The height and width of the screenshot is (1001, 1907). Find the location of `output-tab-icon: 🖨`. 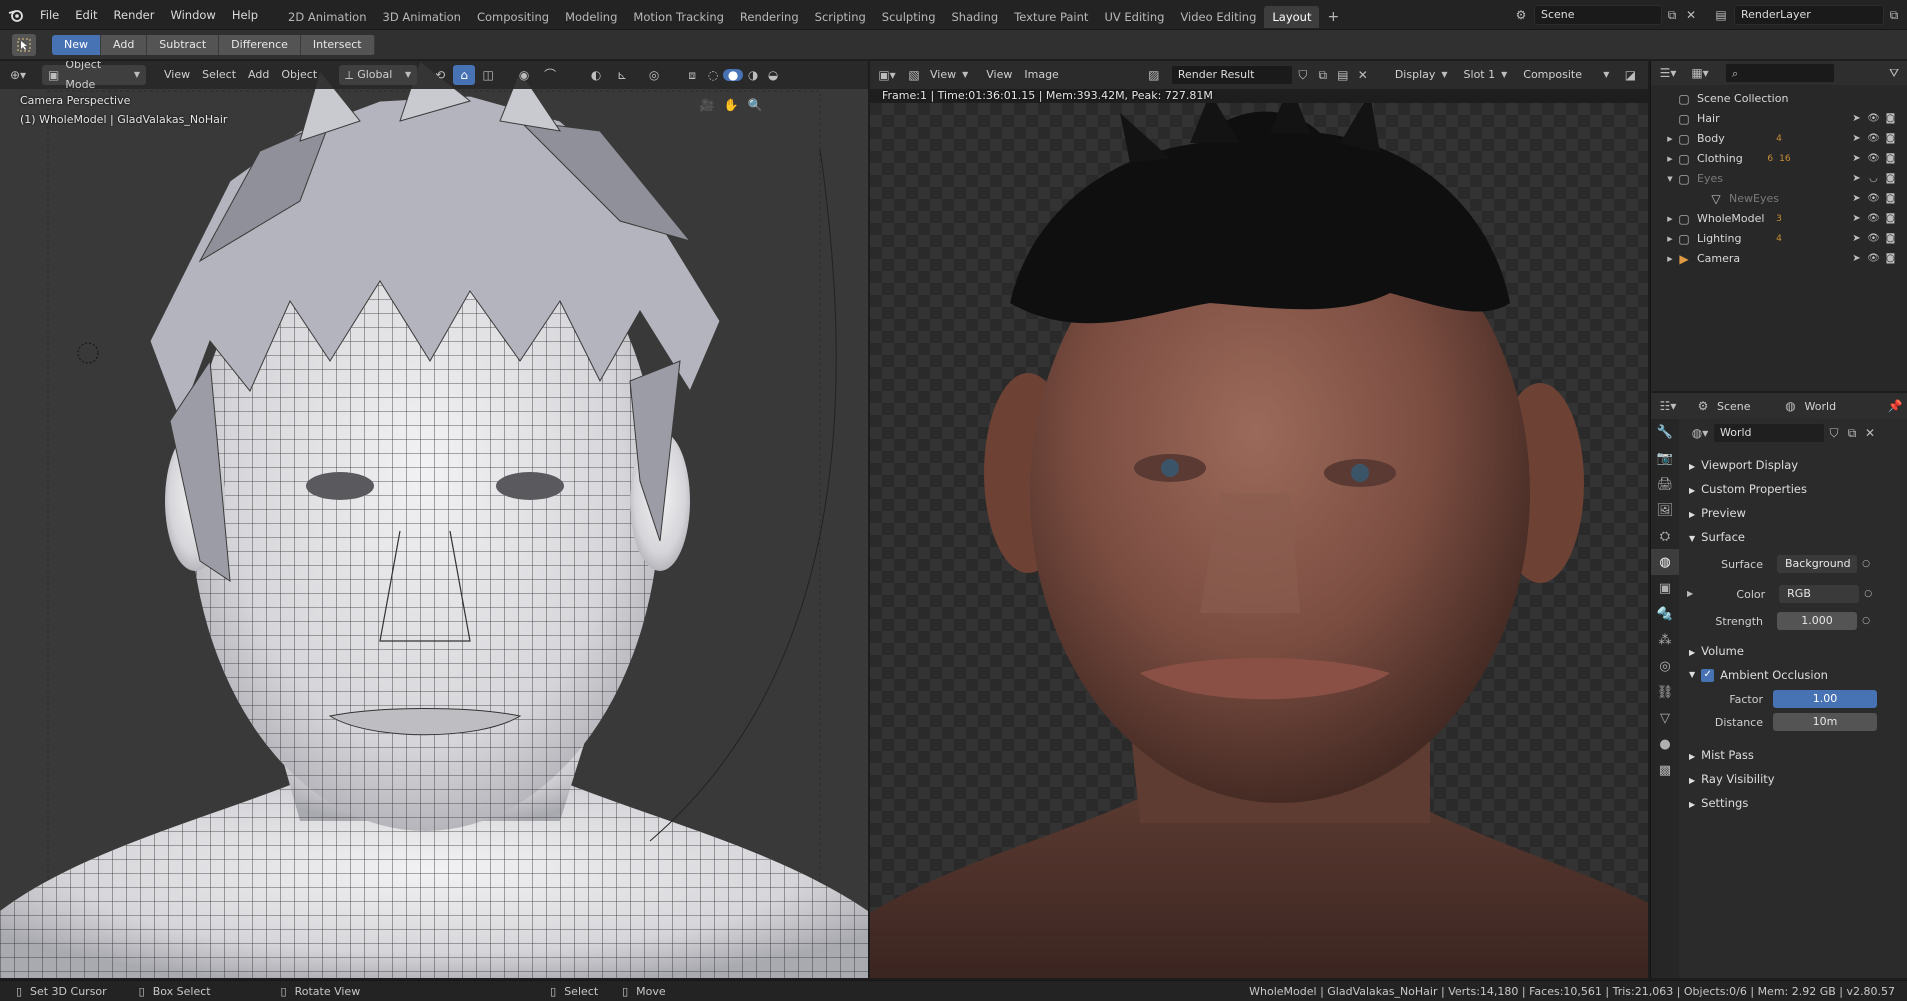

output-tab-icon: 🖨 is located at coordinates (1665, 484).